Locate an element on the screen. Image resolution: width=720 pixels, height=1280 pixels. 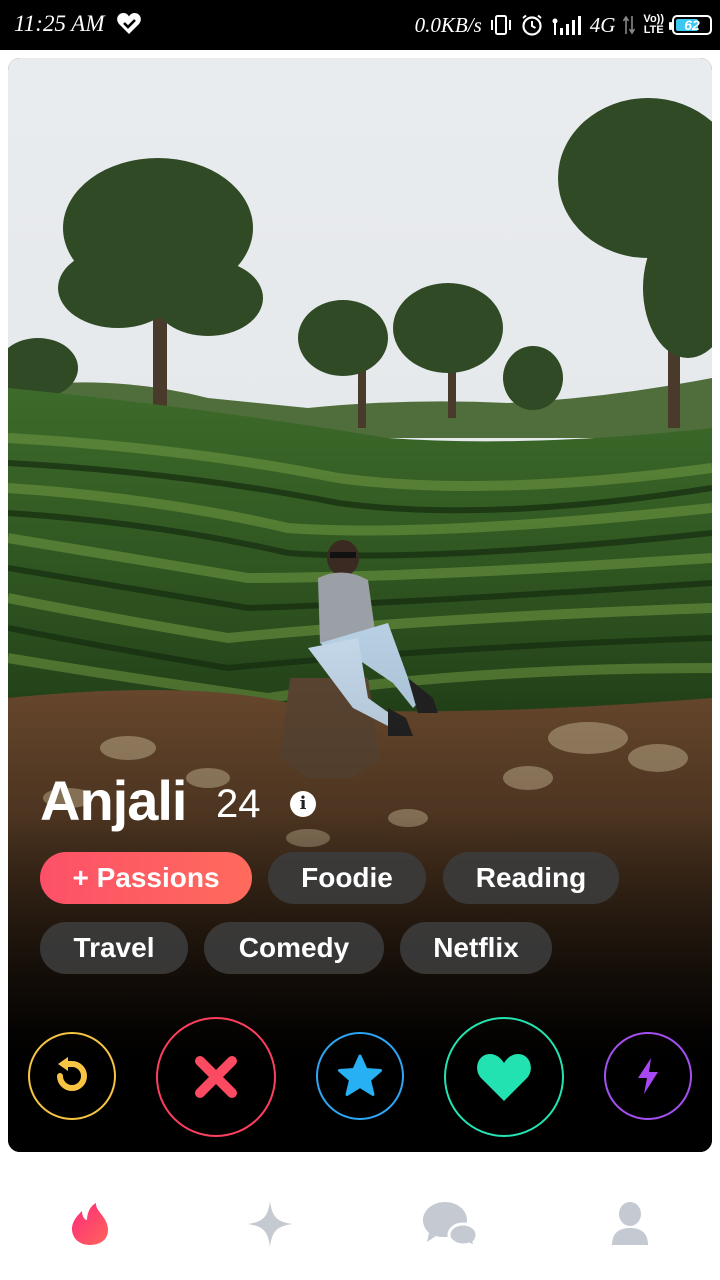
star-icon is located at coordinates (360, 1075).